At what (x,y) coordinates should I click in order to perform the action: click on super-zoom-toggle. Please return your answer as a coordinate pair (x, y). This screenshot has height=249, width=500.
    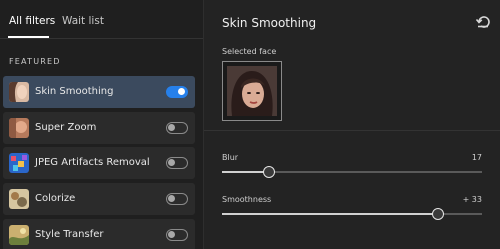
    Looking at the image, I should click on (177, 128).